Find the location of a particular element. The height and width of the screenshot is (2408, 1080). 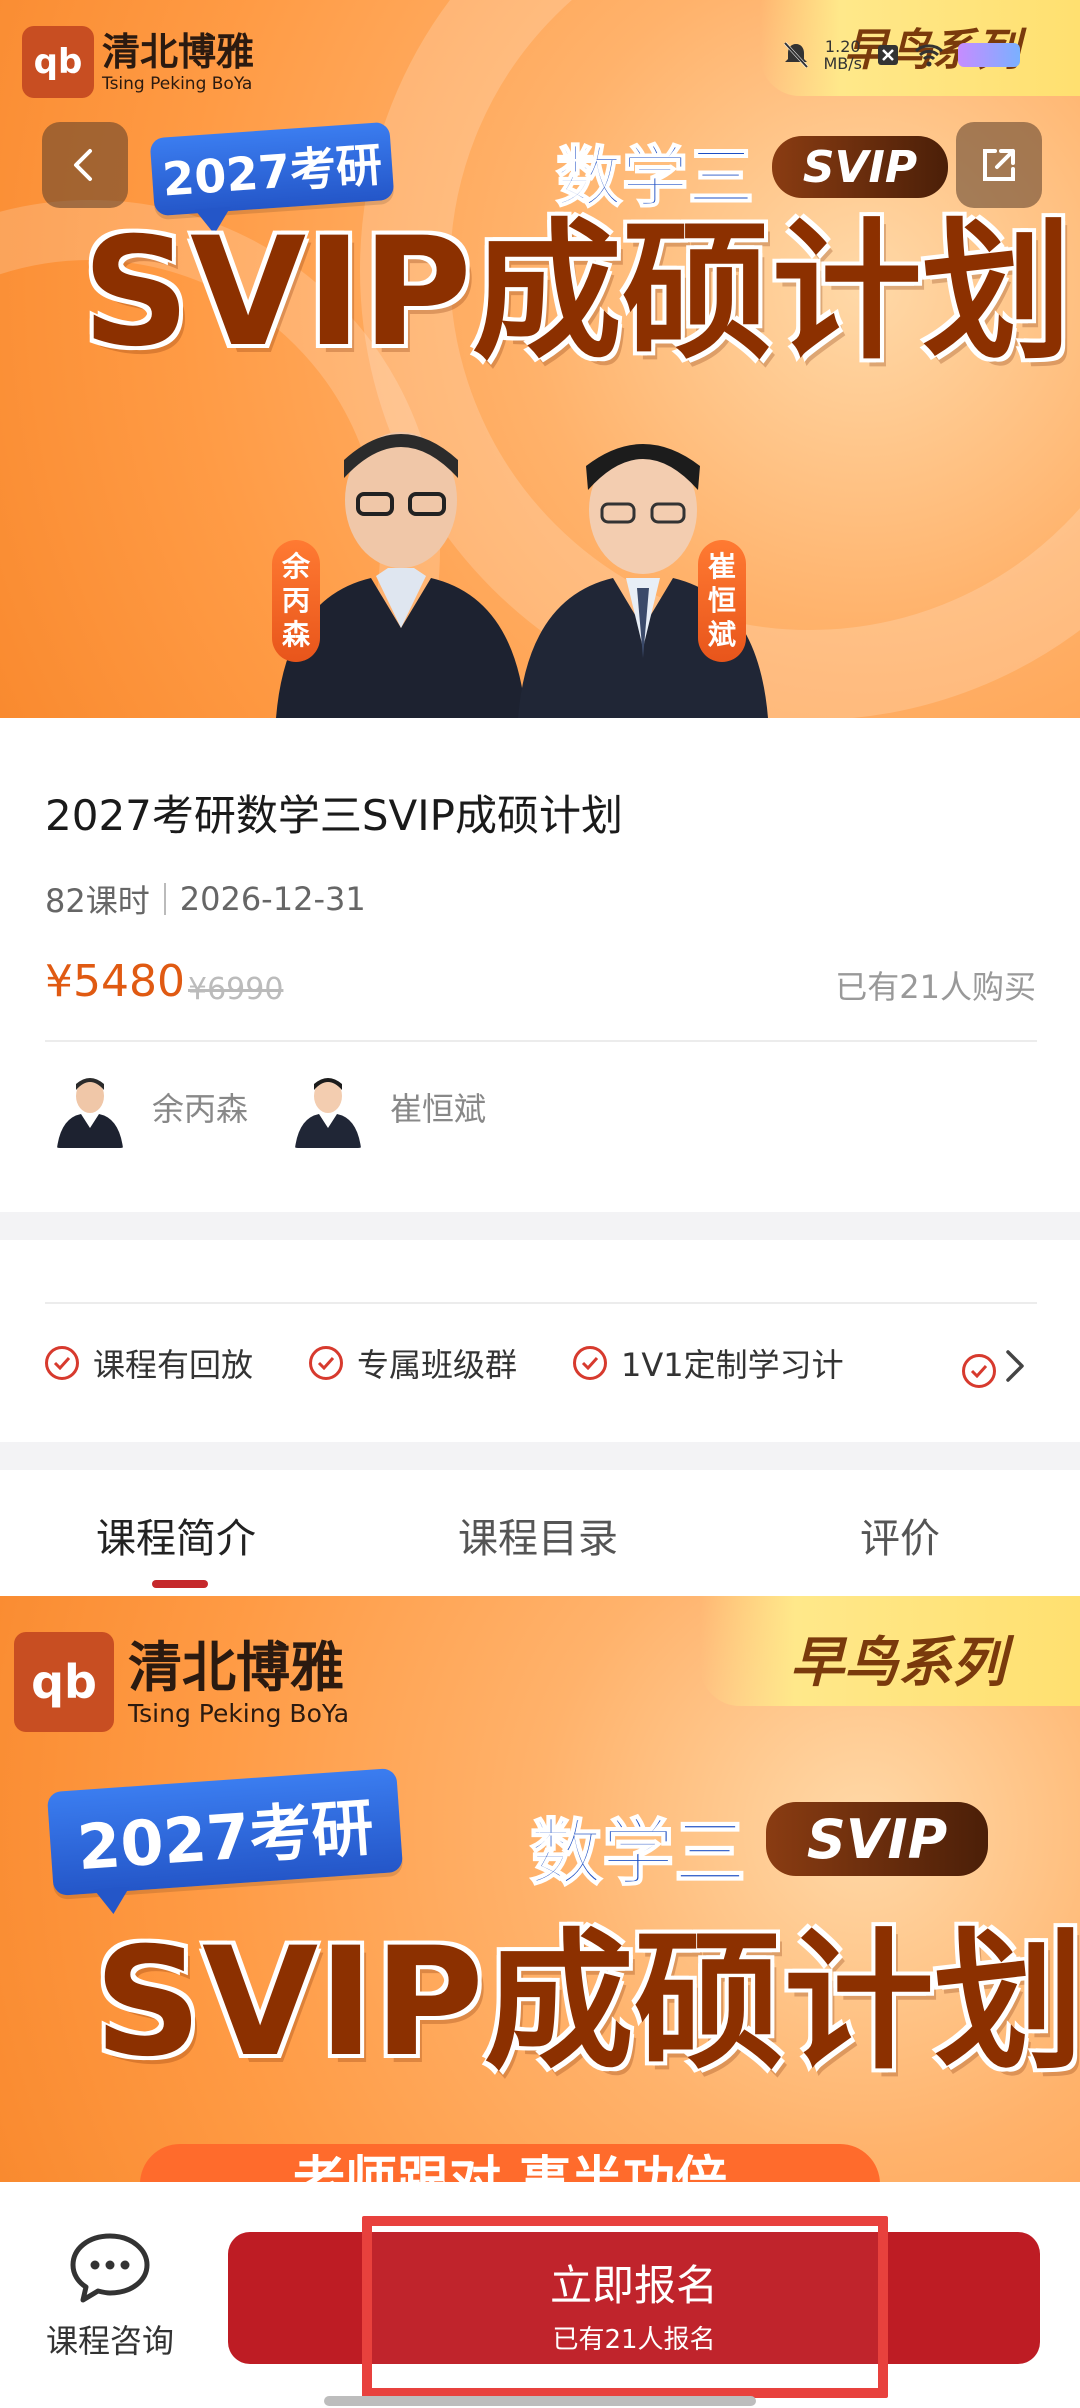

tab-reviews: 评价 is located at coordinates (900, 1535).